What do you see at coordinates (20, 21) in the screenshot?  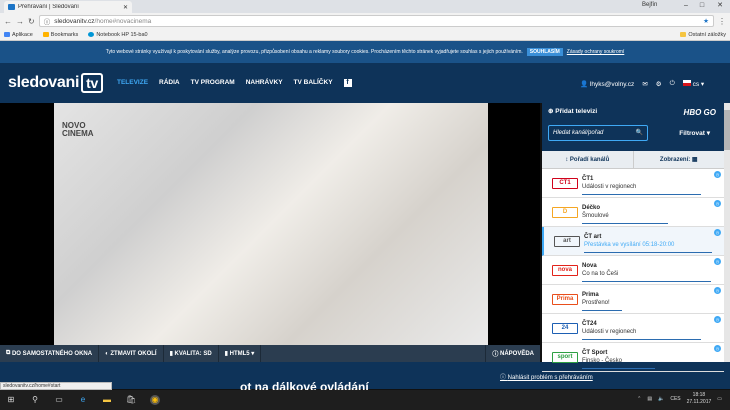 I see `forward-icon: →` at bounding box center [20, 21].